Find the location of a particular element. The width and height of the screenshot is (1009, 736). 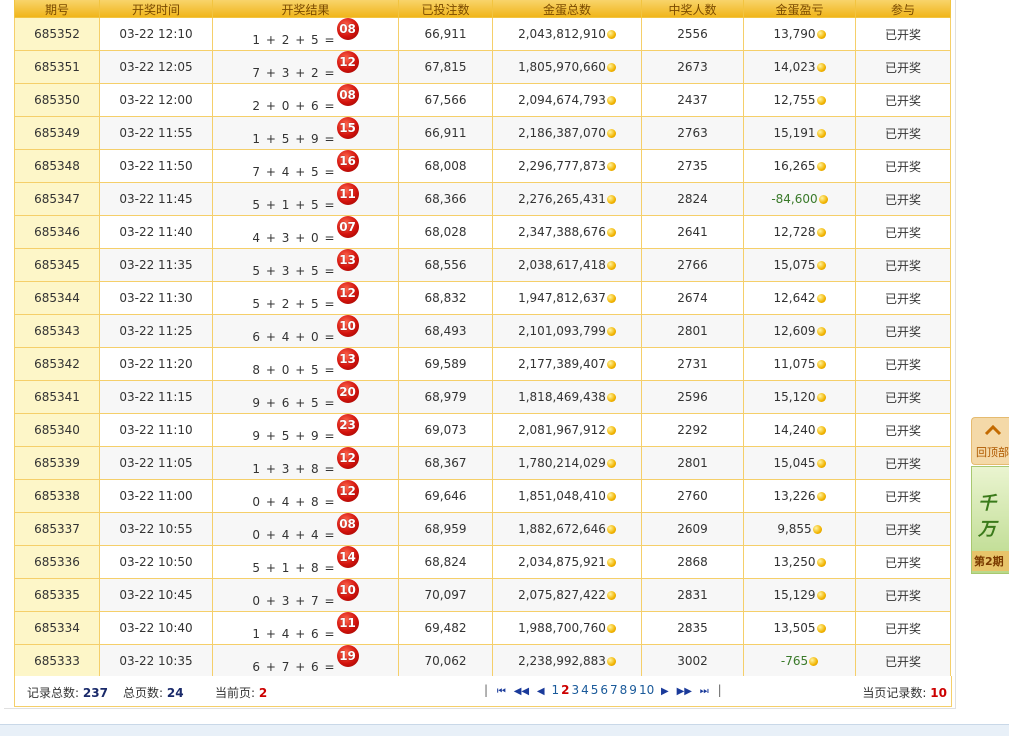

page-link: 10 is located at coordinates (646, 690).